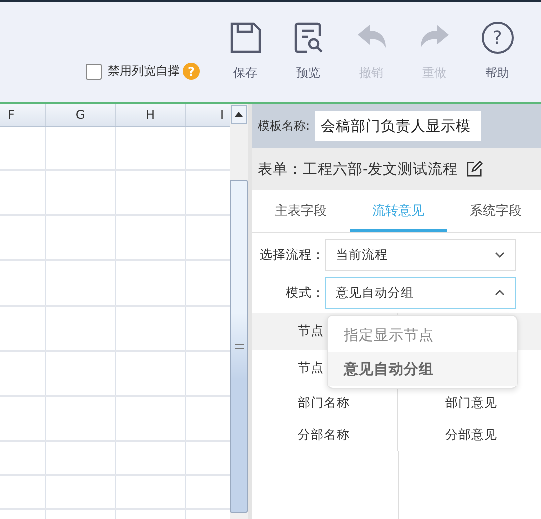  What do you see at coordinates (305, 293) in the screenshot?
I see `field-label: 模式：` at bounding box center [305, 293].